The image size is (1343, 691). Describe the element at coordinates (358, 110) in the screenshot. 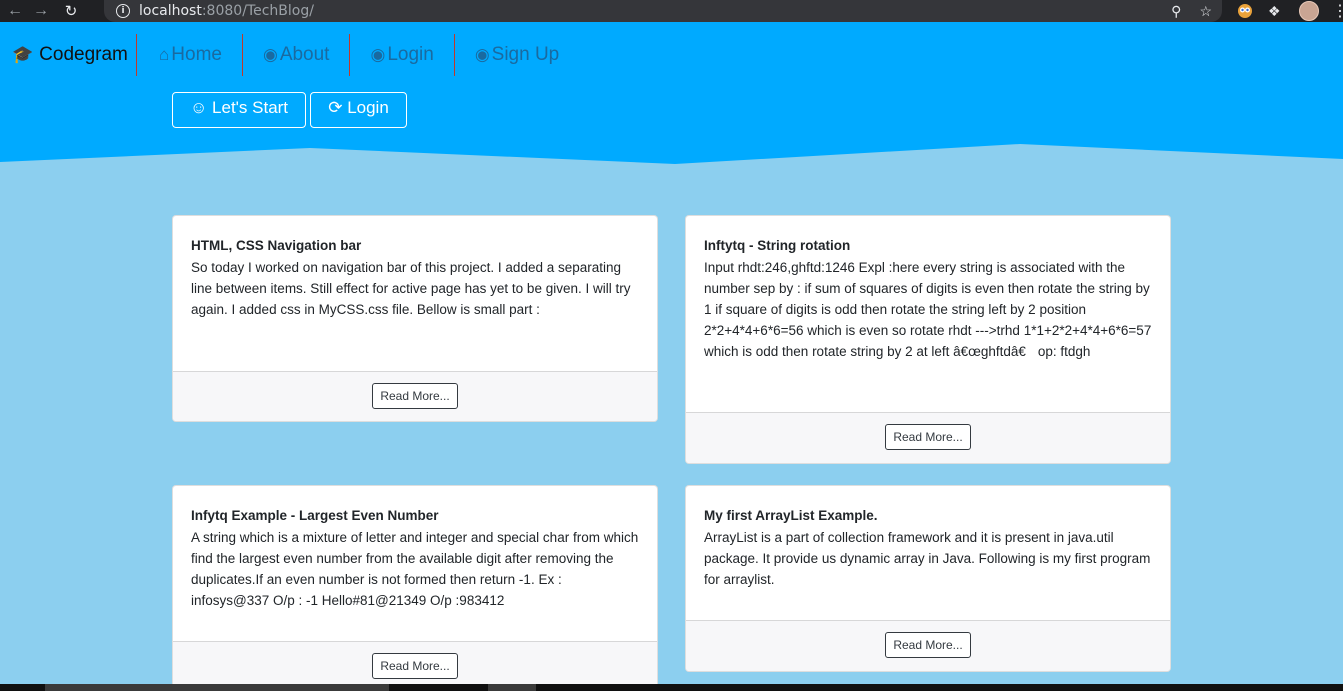

I see `hero-login-button: ⟳ Login` at that location.